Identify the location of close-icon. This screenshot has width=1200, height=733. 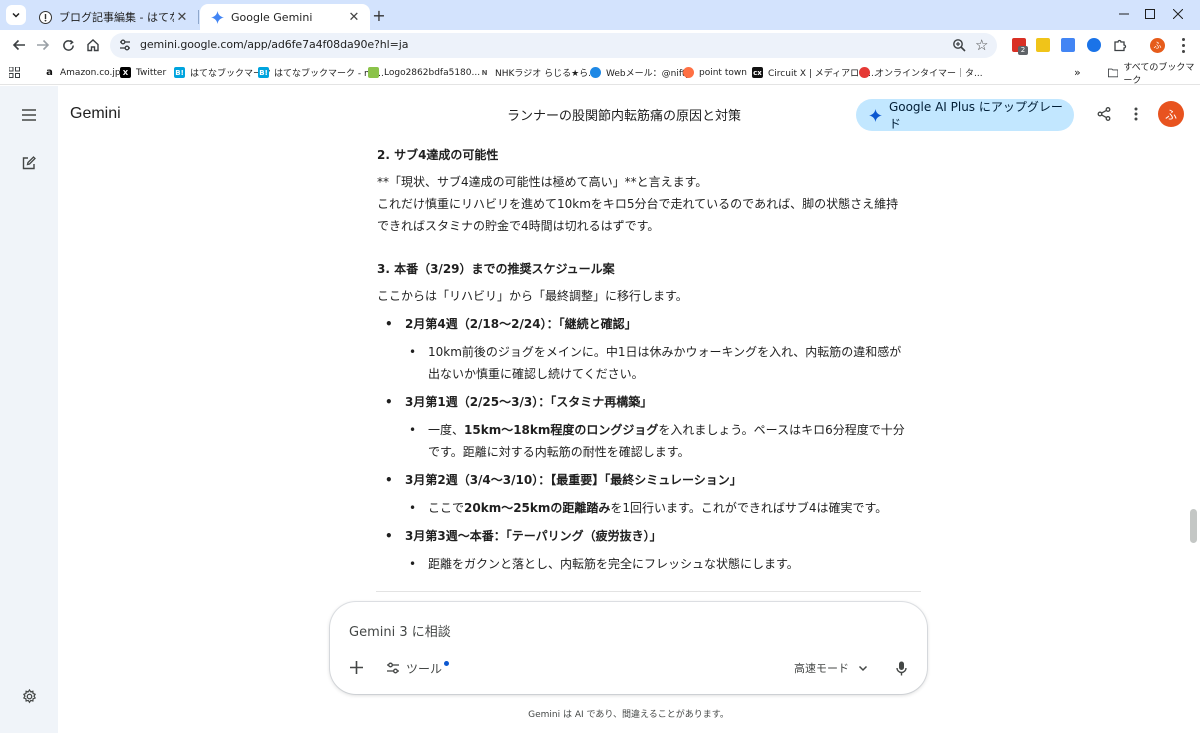
(1178, 14).